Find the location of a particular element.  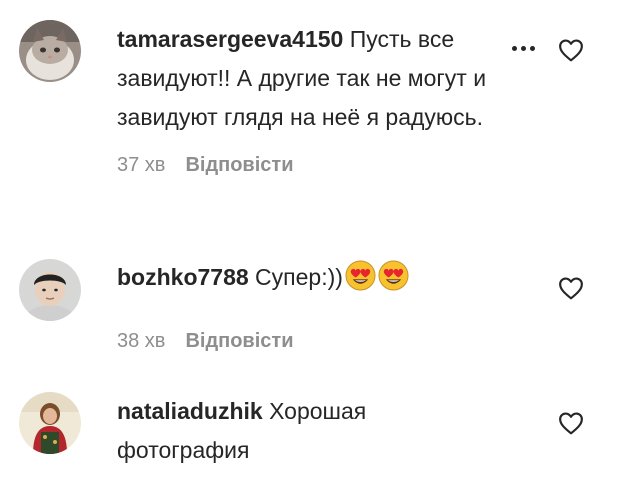

comment-username: nataliaduzhik is located at coordinates (190, 411).